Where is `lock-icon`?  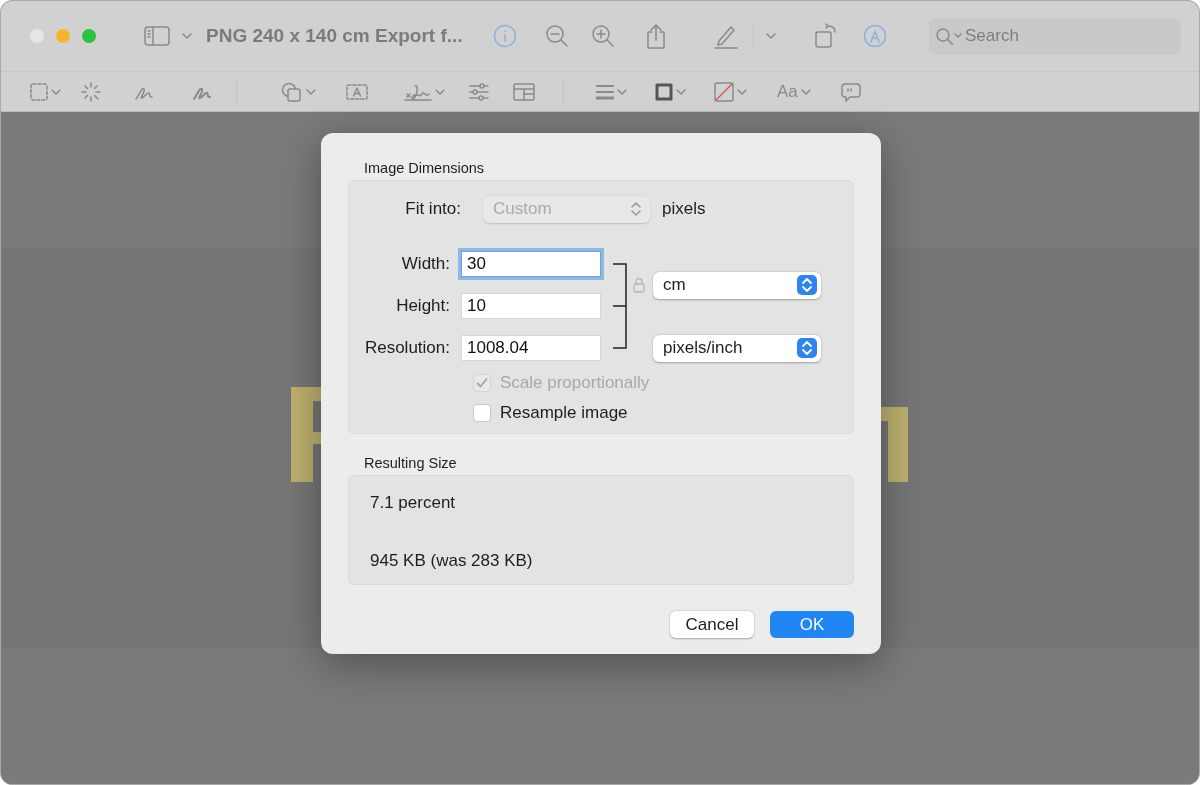
lock-icon is located at coordinates (639, 285).